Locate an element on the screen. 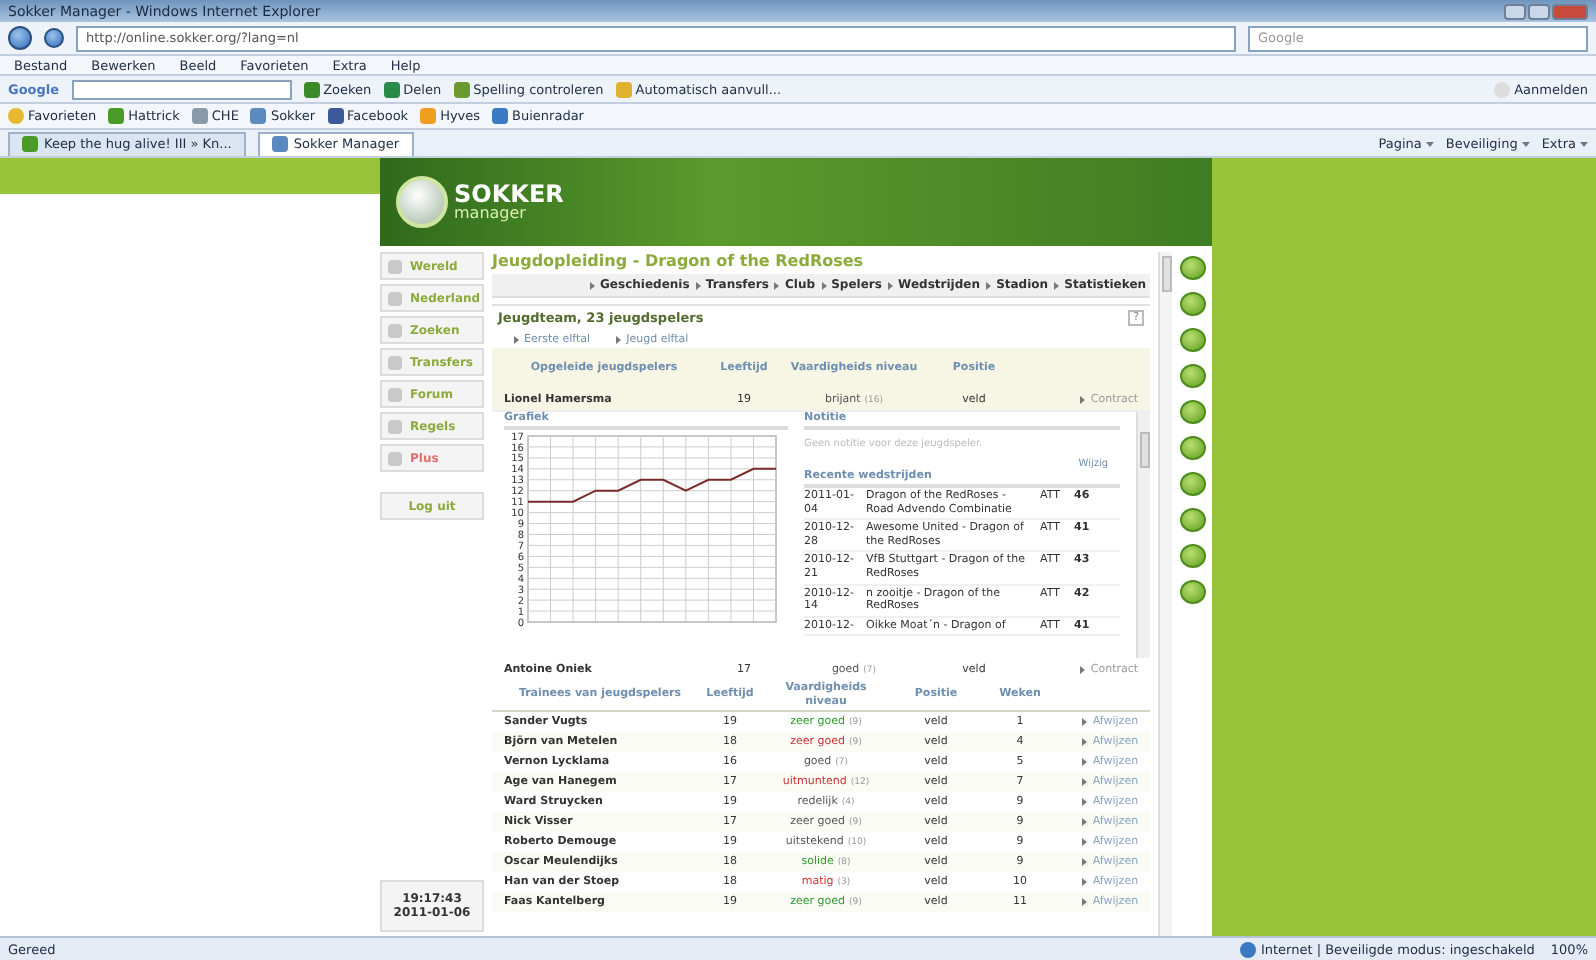 This screenshot has width=1596, height=960. minimize-button is located at coordinates (1515, 11).